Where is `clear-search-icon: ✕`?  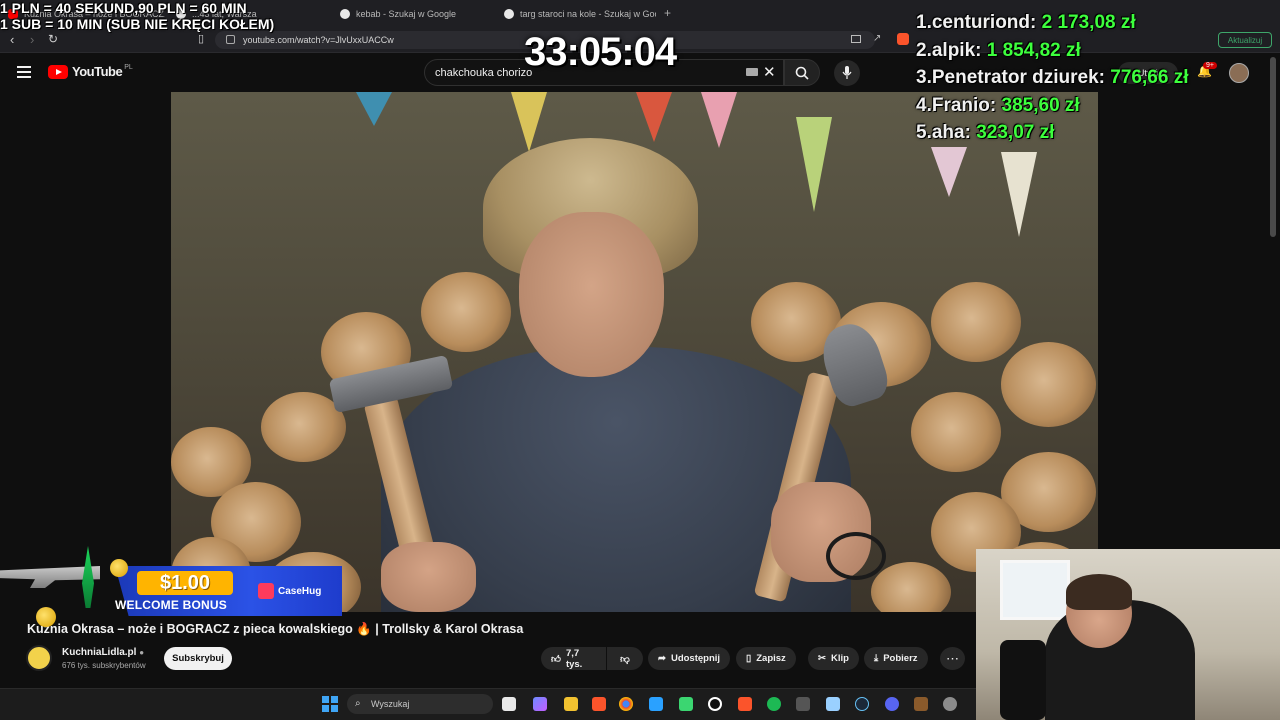
clear-search-icon: ✕ is located at coordinates (769, 72).